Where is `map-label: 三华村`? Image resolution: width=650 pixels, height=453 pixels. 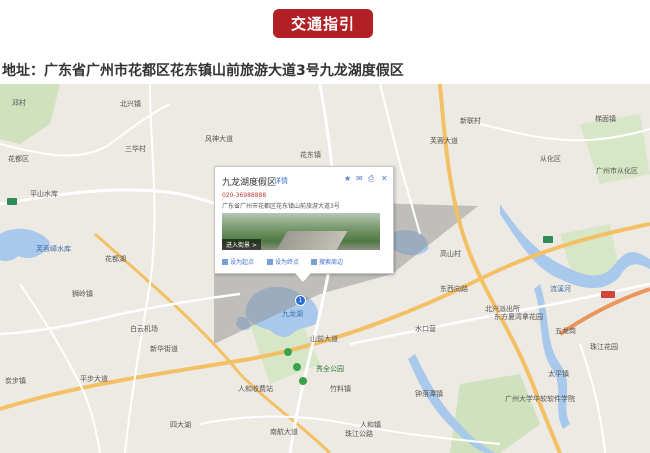
map-label: 三华村 is located at coordinates (135, 149).